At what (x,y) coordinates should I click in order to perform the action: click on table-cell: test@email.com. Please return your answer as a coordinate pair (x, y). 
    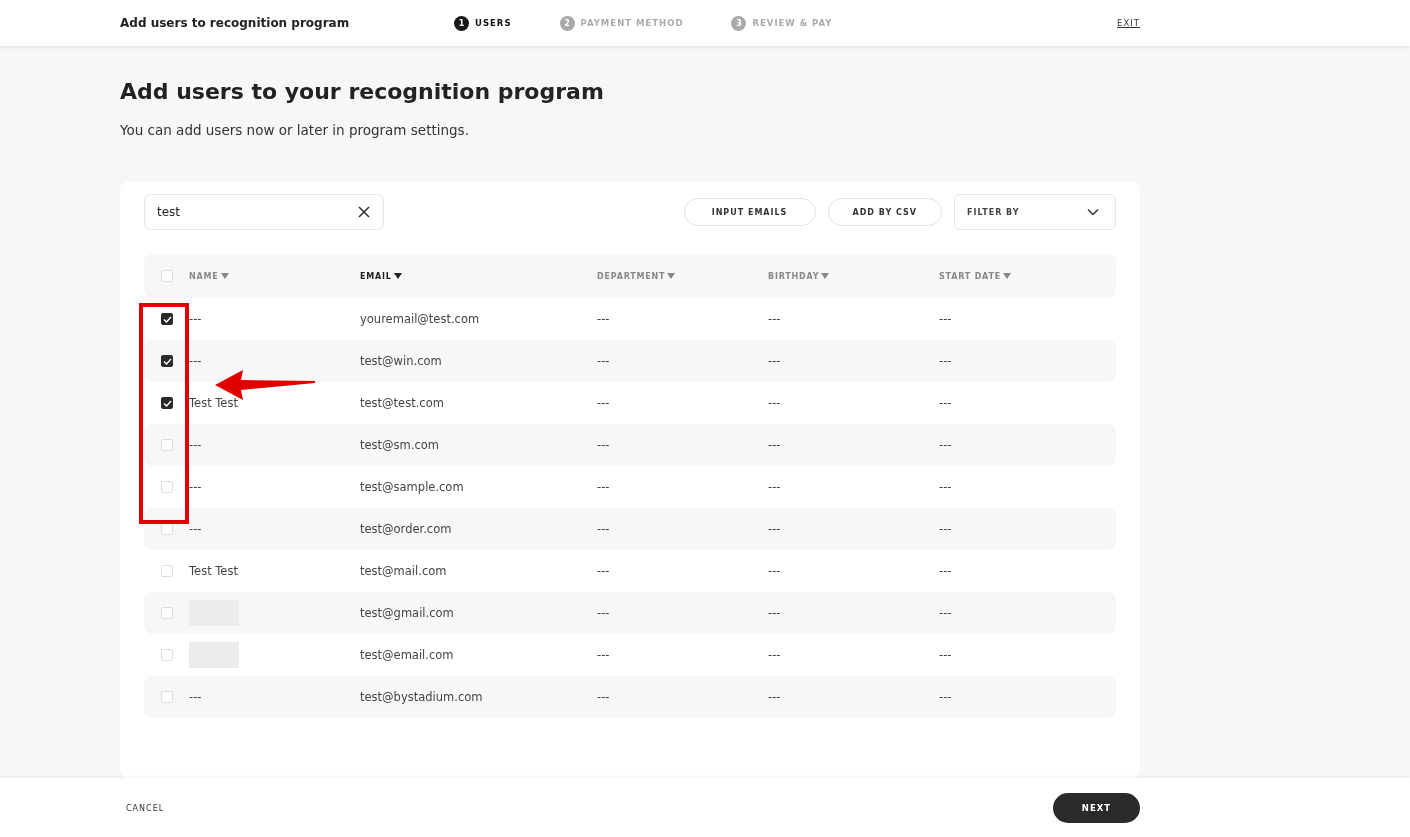
    Looking at the image, I should click on (407, 655).